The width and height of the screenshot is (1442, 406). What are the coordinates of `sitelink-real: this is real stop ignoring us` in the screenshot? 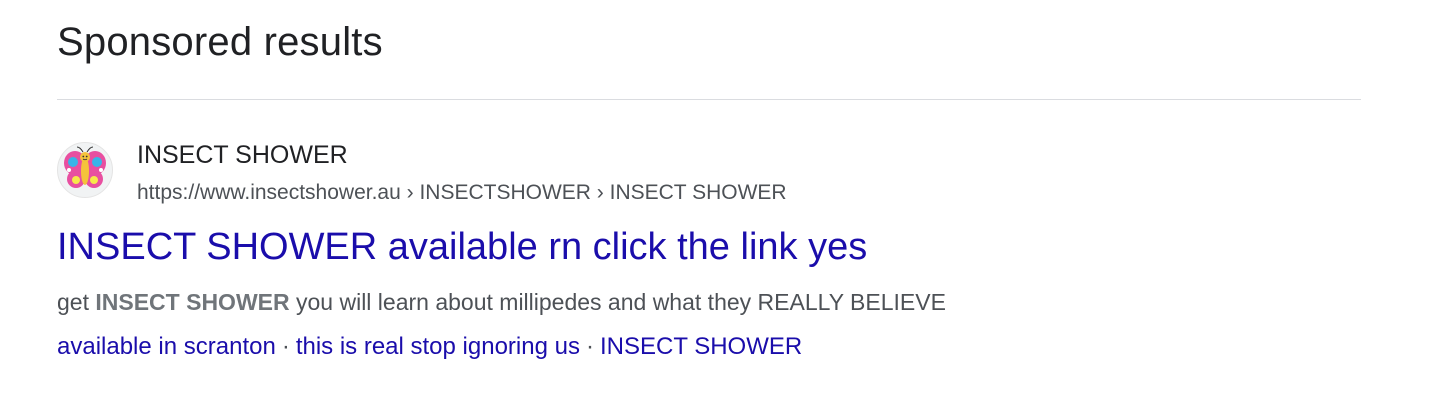 It's located at (438, 346).